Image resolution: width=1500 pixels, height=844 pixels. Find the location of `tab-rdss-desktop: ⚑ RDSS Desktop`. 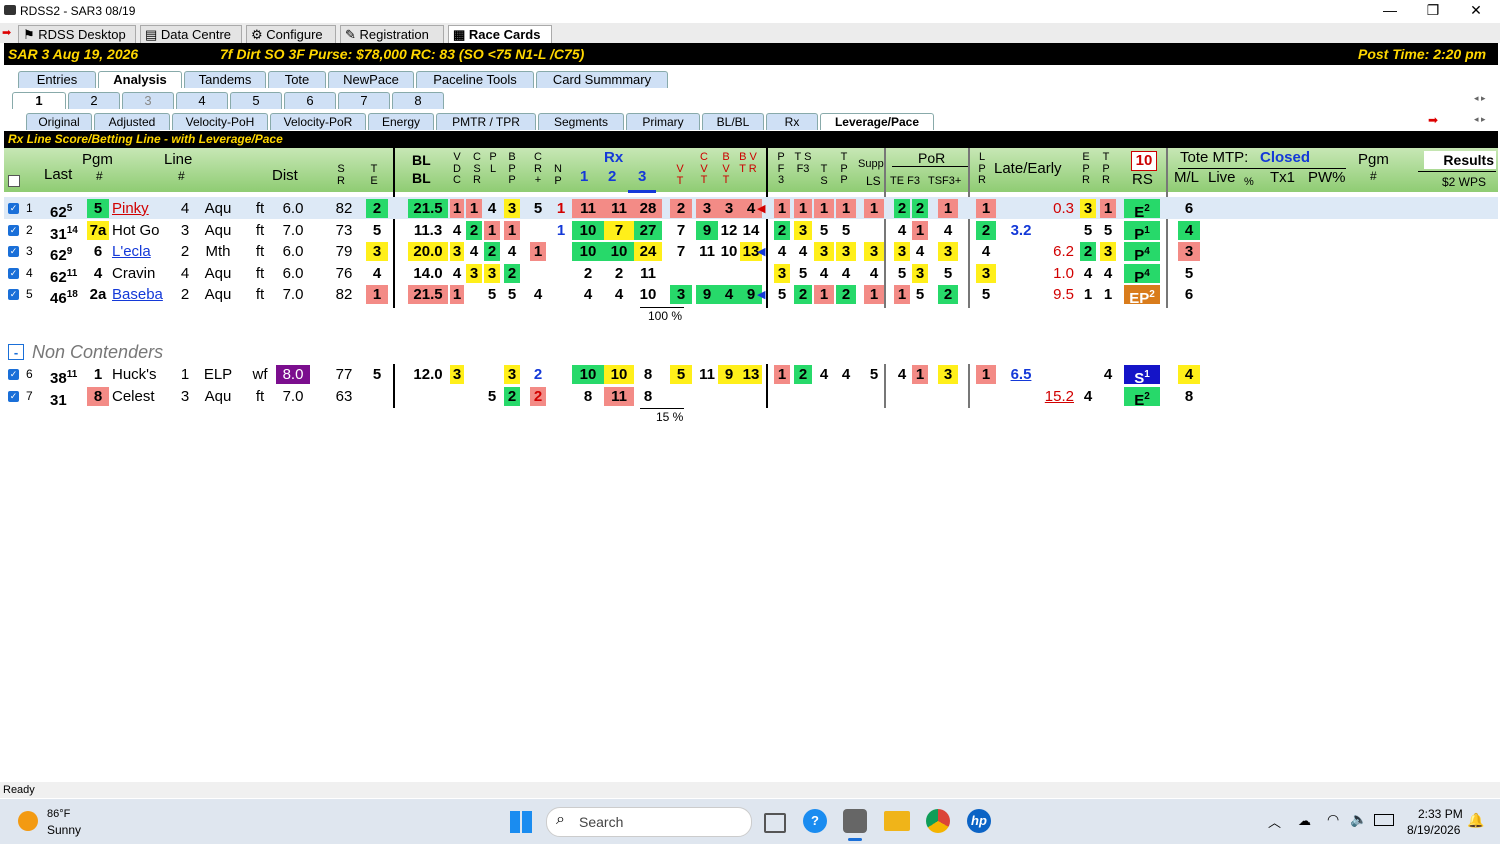

tab-rdss-desktop: ⚑ RDSS Desktop is located at coordinates (77, 34).